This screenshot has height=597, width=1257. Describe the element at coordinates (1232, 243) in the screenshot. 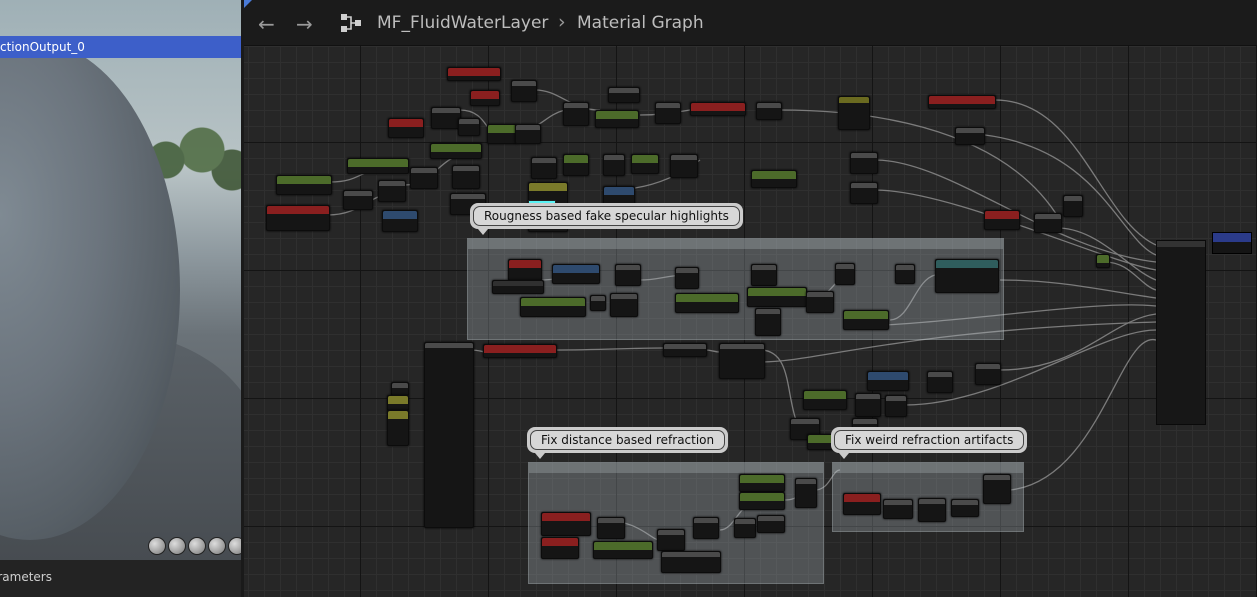

I see `output-node` at that location.